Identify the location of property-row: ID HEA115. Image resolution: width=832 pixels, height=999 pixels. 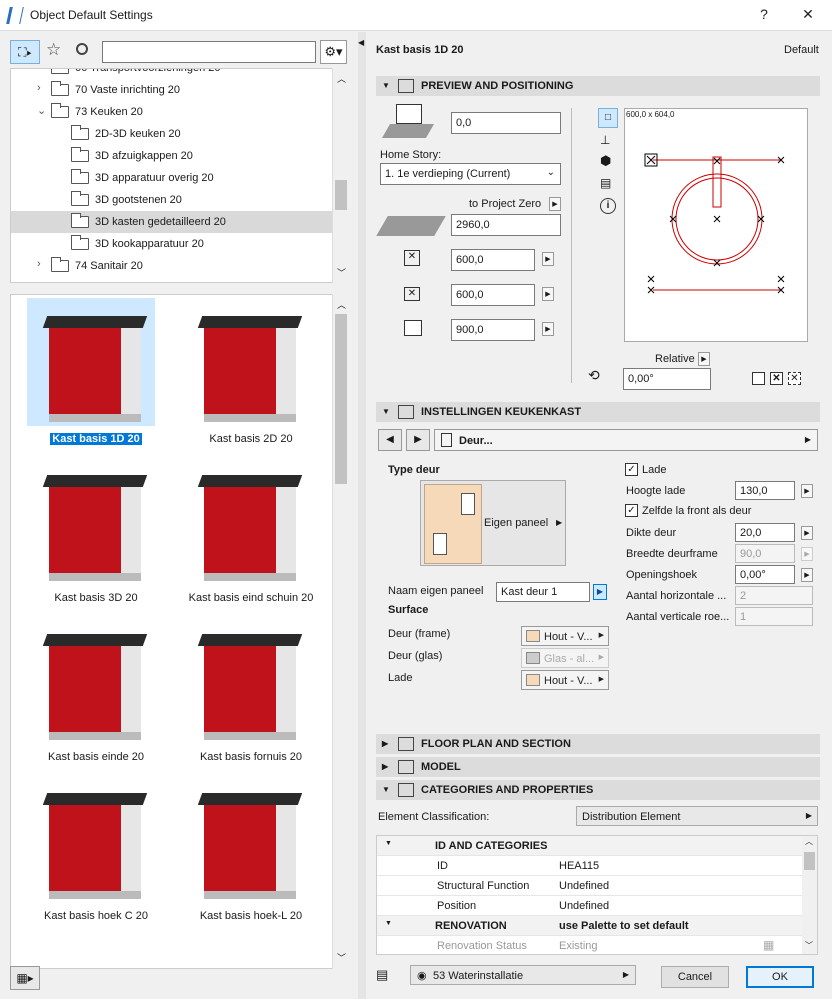
(590, 866).